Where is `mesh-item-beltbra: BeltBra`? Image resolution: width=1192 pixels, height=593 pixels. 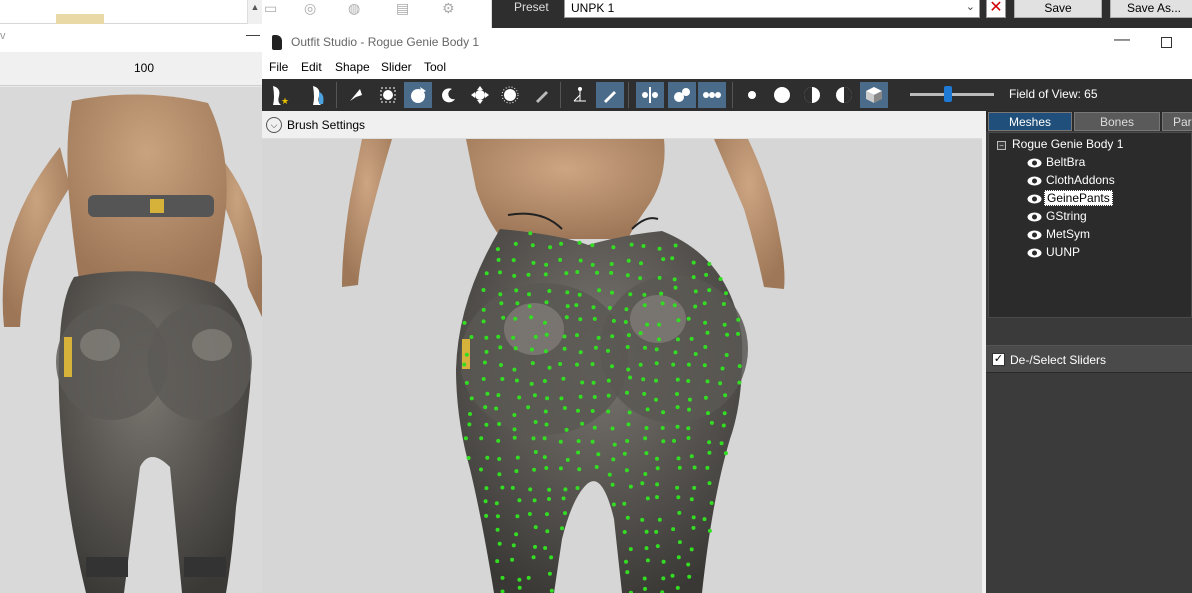
mesh-item-beltbra: BeltBra is located at coordinates (1057, 162).